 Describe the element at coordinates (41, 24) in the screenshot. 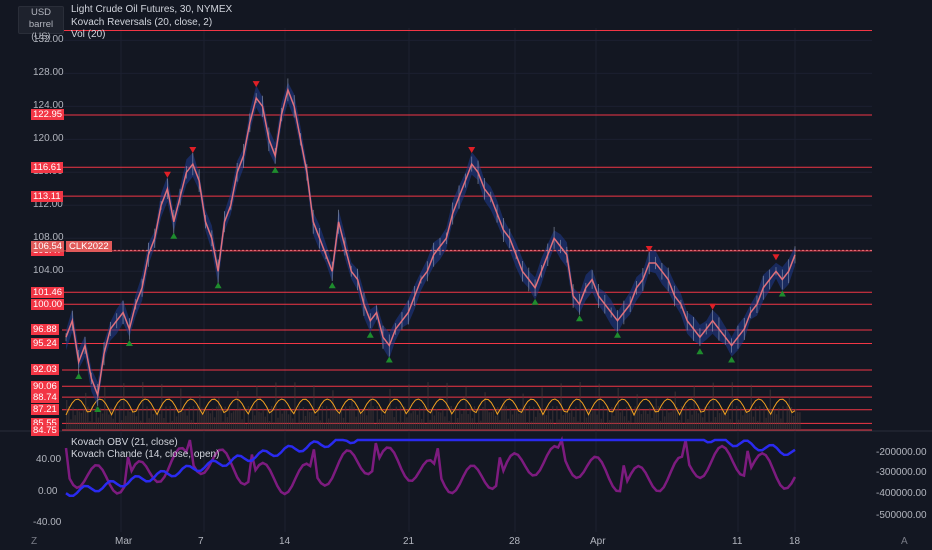

I see `unit-selector: USD barrel (US)` at that location.